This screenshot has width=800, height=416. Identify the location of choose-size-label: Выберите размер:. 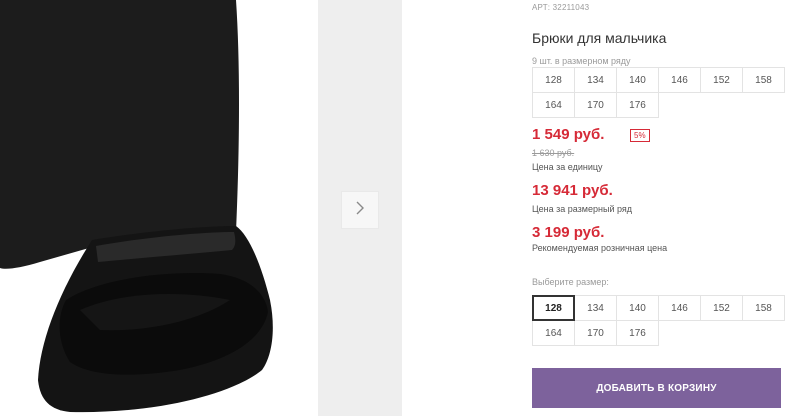
(570, 282).